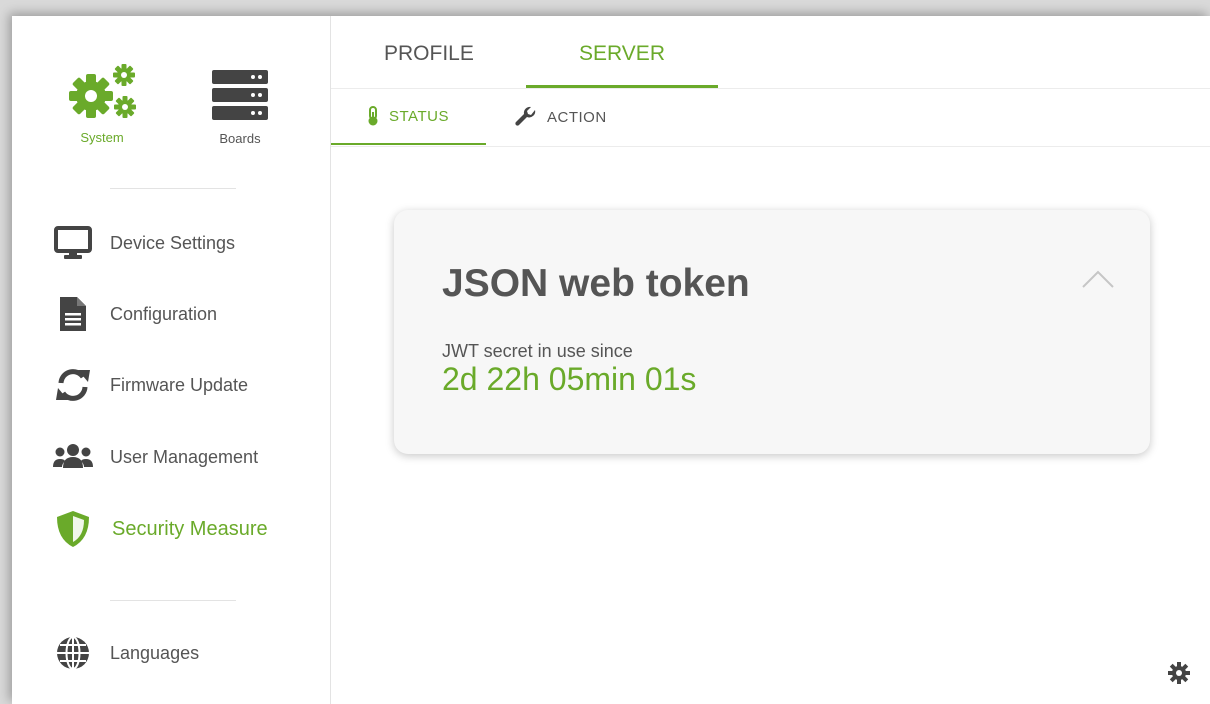 The image size is (1210, 704). I want to click on jwt-uptime-value: 2d 22h 05min 01s, so click(569, 379).